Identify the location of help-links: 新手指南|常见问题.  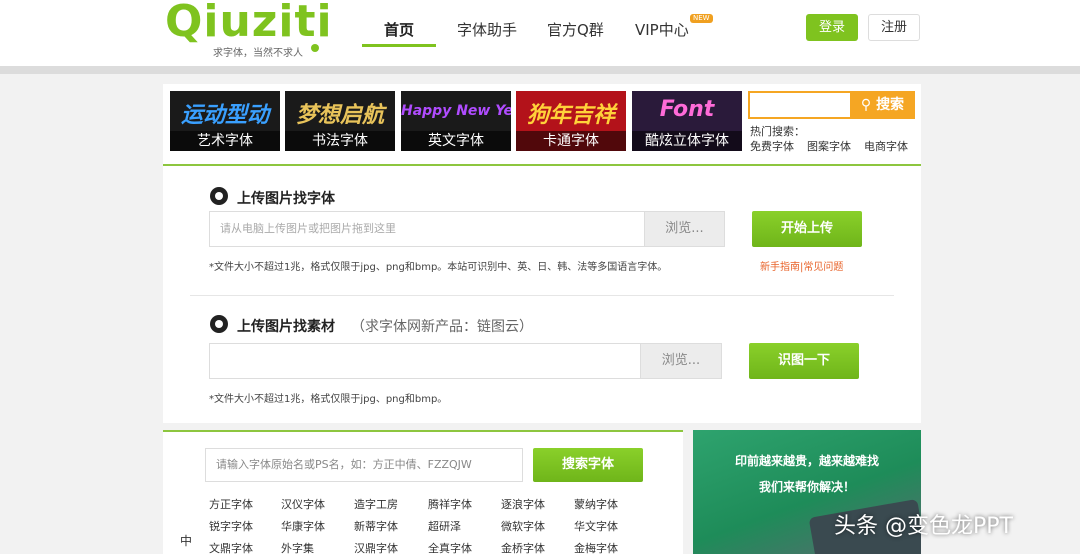
(801, 265).